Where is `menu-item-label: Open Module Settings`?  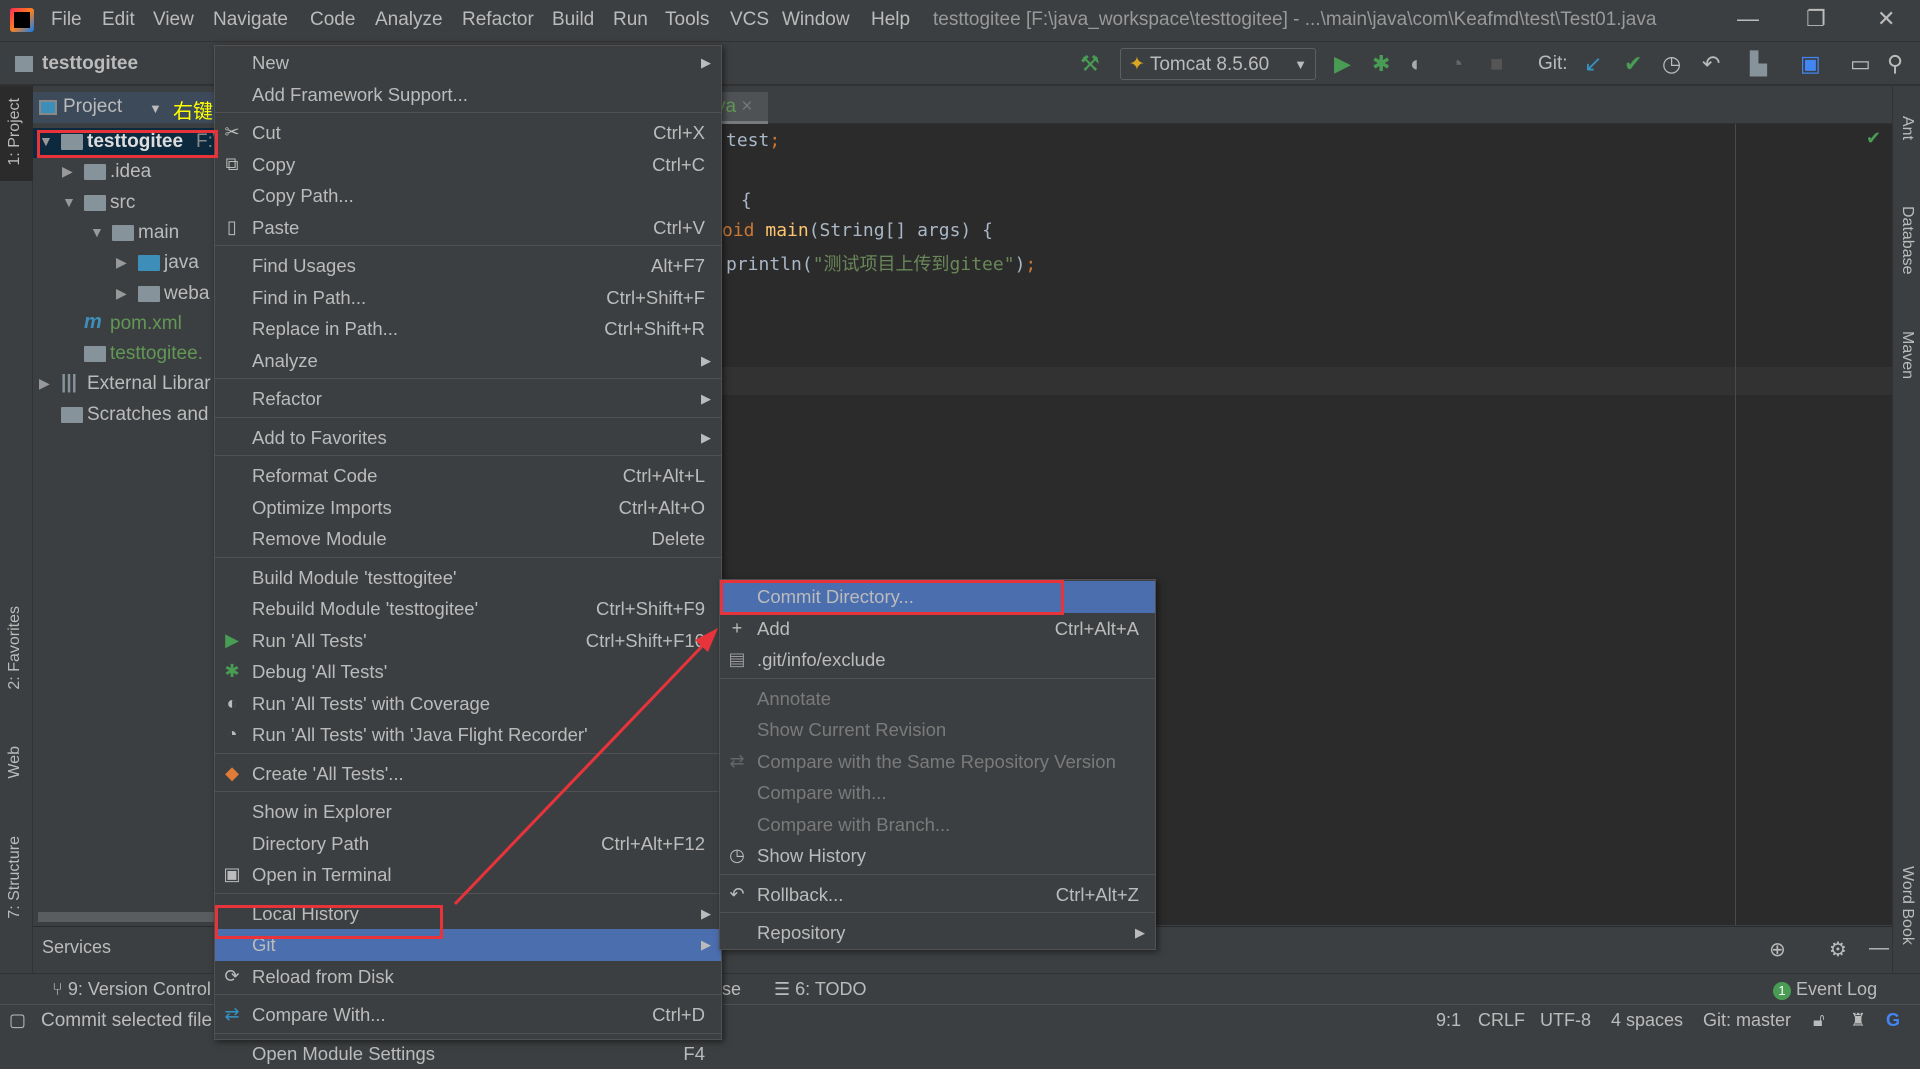
menu-item-label: Open Module Settings is located at coordinates (343, 1053).